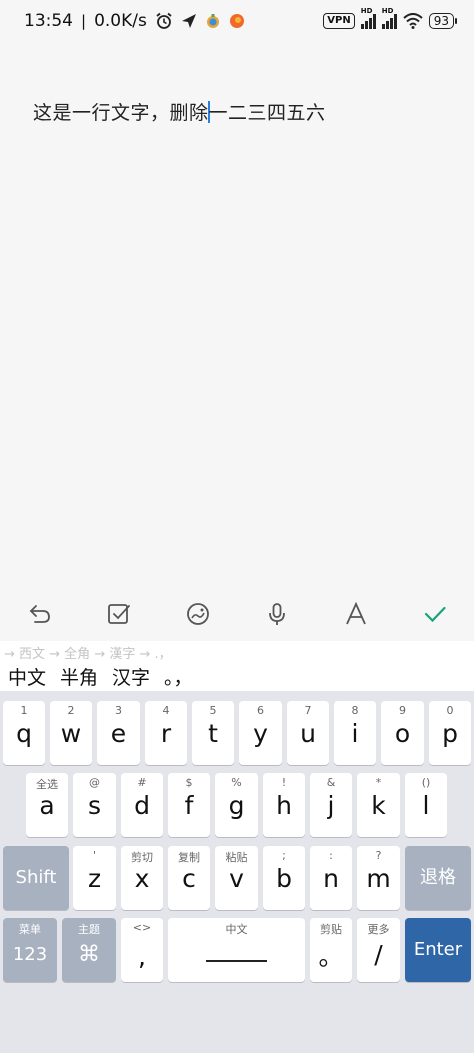 The image size is (474, 1053). What do you see at coordinates (236, 961) in the screenshot?
I see `space-bar-line` at bounding box center [236, 961].